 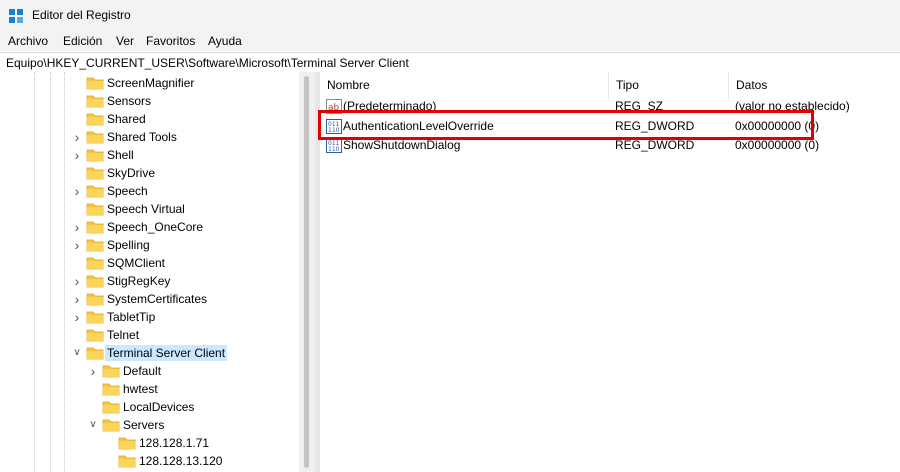 What do you see at coordinates (129, 101) in the screenshot?
I see `tree-item-label: Sensors` at bounding box center [129, 101].